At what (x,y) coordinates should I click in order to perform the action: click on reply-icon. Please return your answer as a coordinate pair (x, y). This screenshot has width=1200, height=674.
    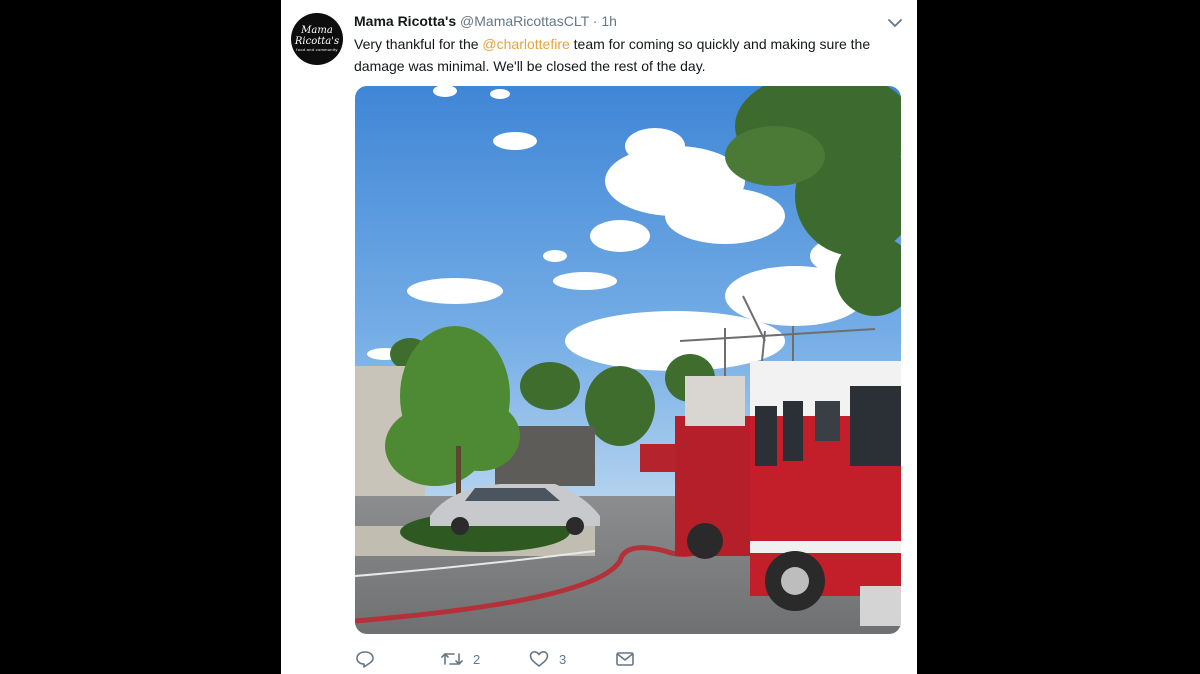
    Looking at the image, I should click on (365, 659).